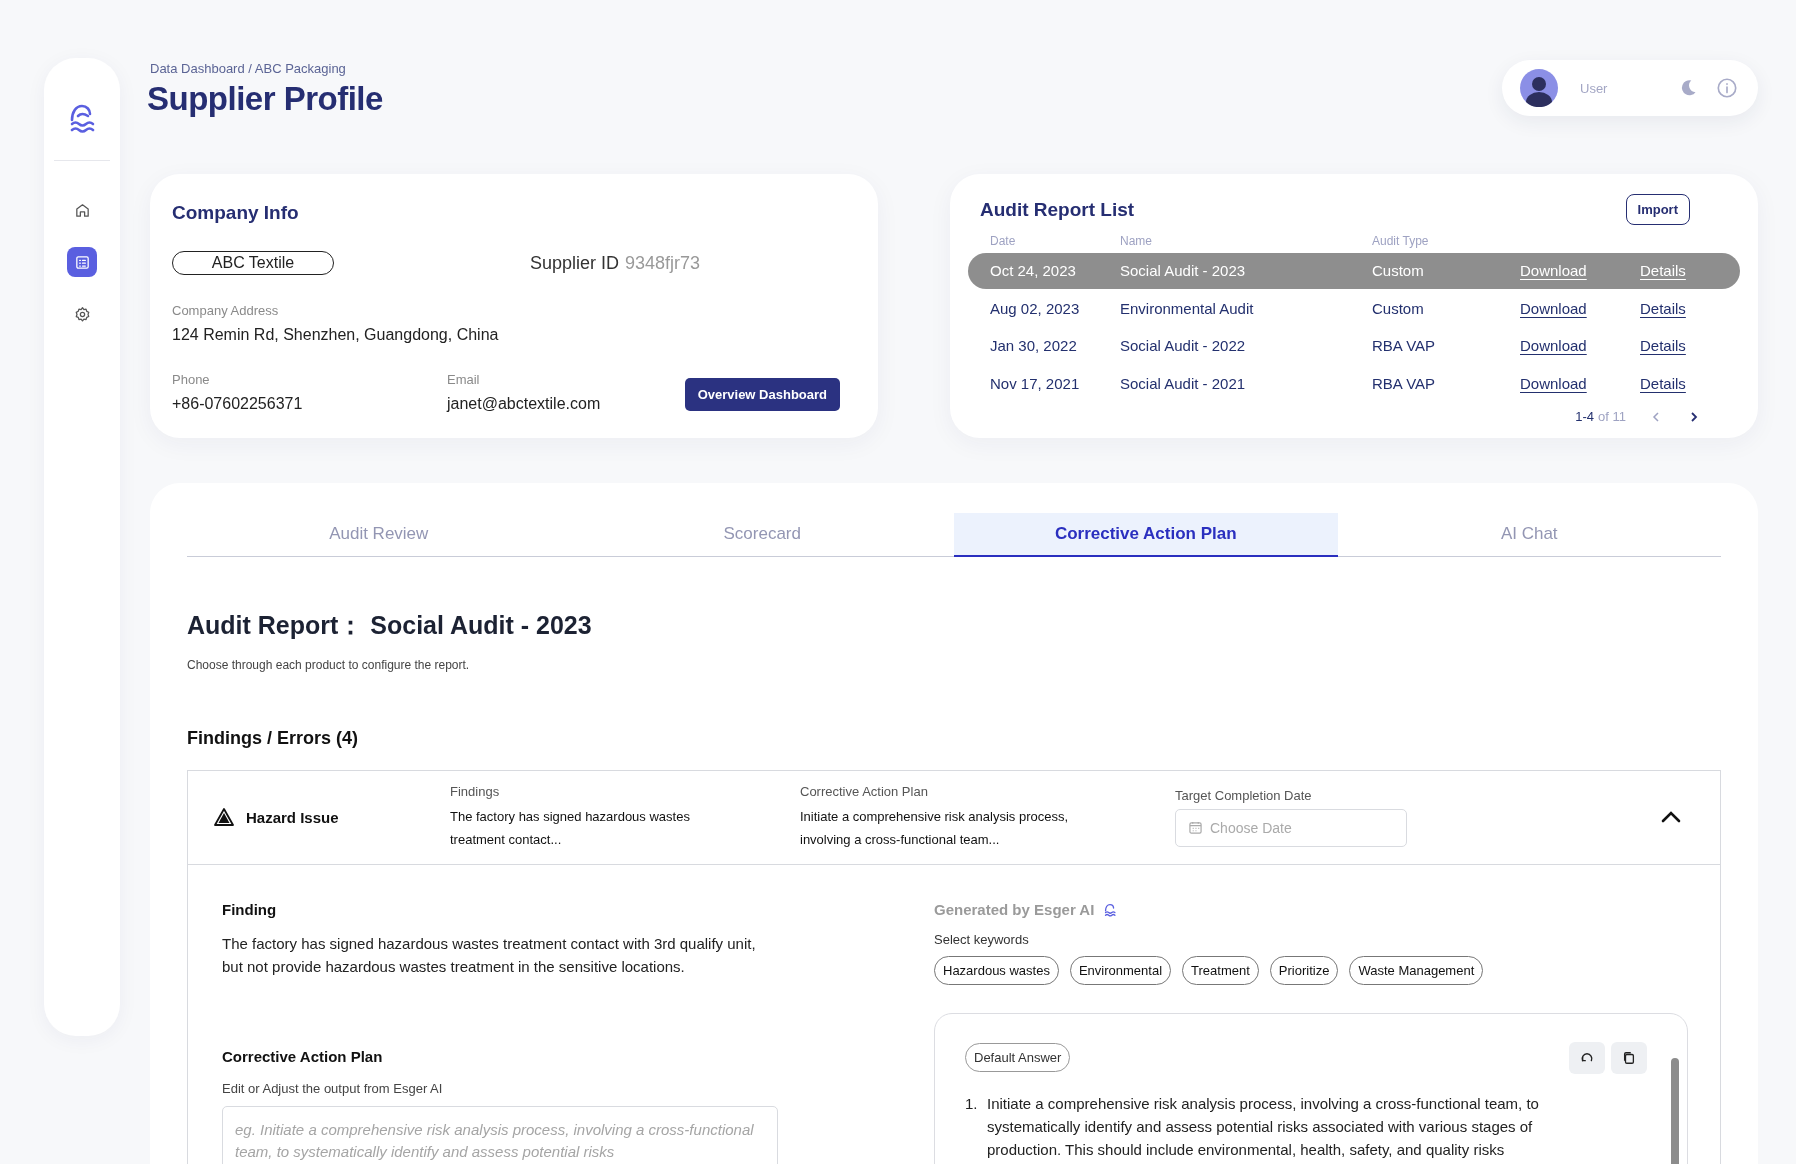 The height and width of the screenshot is (1164, 1796). Describe the element at coordinates (1033, 270) in the screenshot. I see `table-cell-text: Oct 24, 2023` at that location.